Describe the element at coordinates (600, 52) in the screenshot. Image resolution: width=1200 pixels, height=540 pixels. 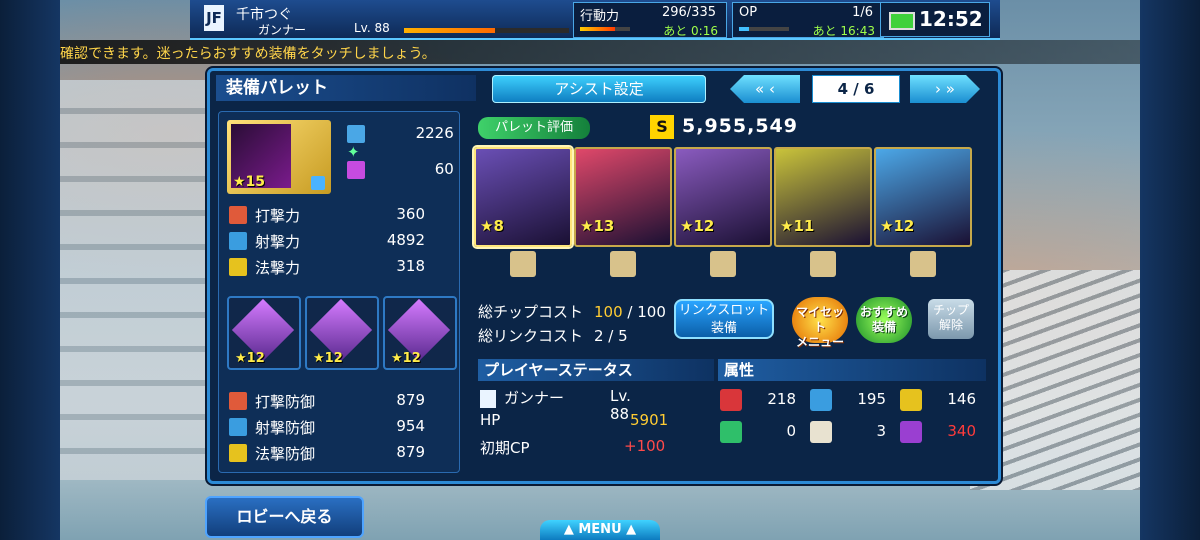
I see `info-ticker: 確認できます。迷ったらおすすめ装備をタッチしましょう。` at that location.